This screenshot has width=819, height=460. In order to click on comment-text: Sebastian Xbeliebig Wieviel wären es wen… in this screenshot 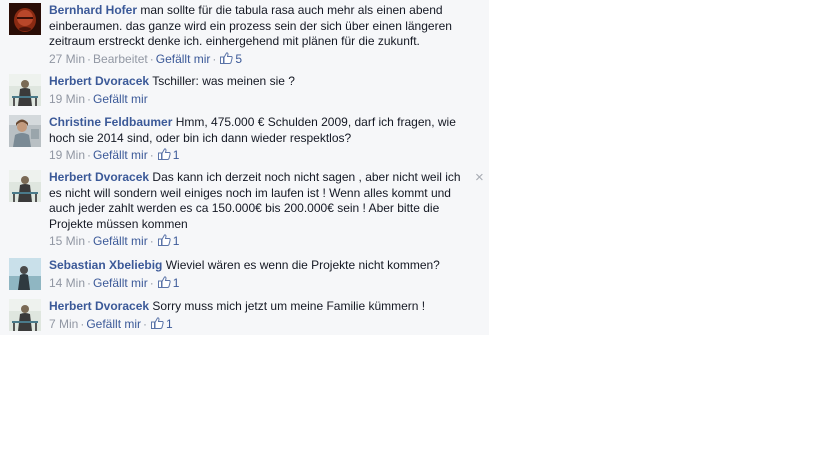, I will do `click(259, 266)`.